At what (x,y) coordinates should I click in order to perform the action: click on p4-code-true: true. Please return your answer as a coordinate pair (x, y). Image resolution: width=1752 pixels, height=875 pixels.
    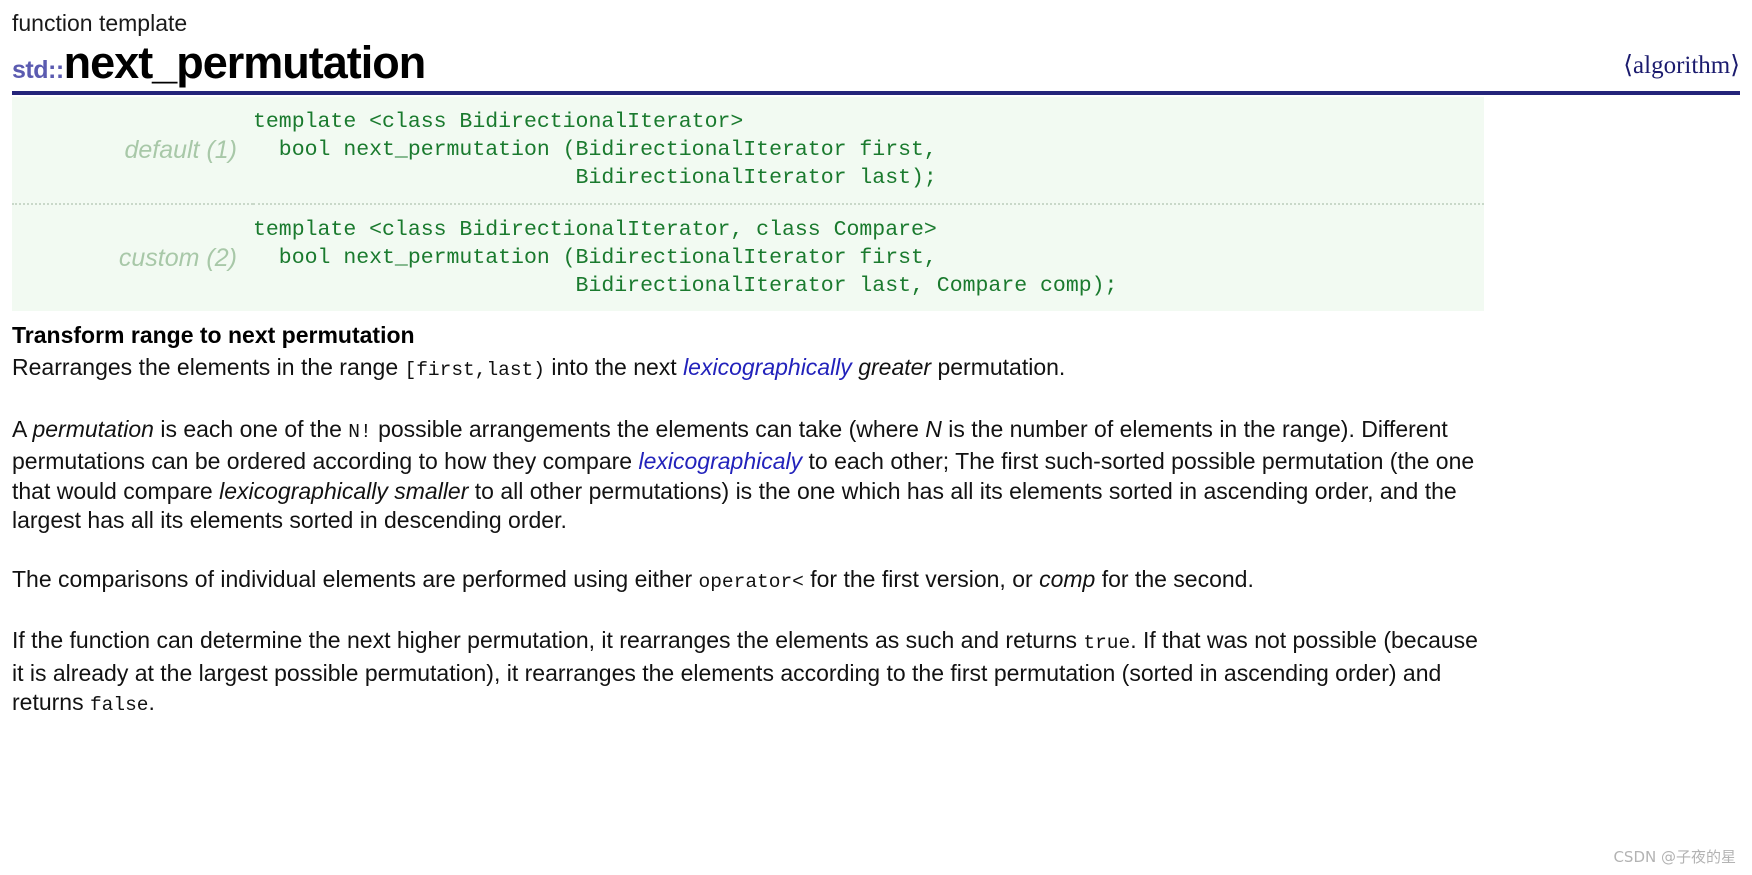
    Looking at the image, I should click on (1107, 643).